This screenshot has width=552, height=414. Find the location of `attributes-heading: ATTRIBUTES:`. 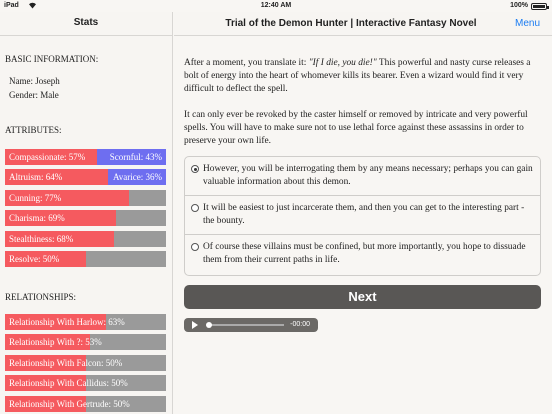

attributes-heading: ATTRIBUTES: is located at coordinates (33, 130).